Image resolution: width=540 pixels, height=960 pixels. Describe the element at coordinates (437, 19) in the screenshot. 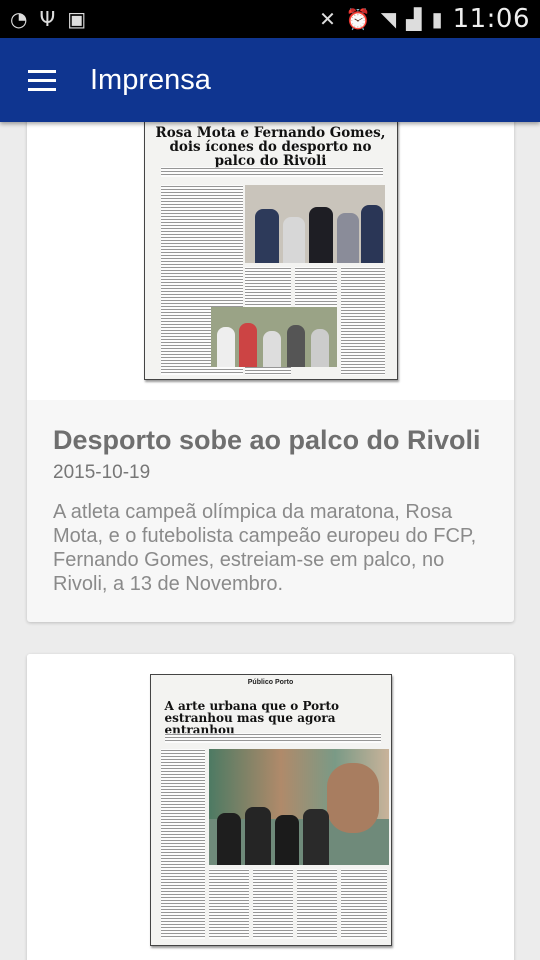

I see `battery-icon: ▮` at that location.